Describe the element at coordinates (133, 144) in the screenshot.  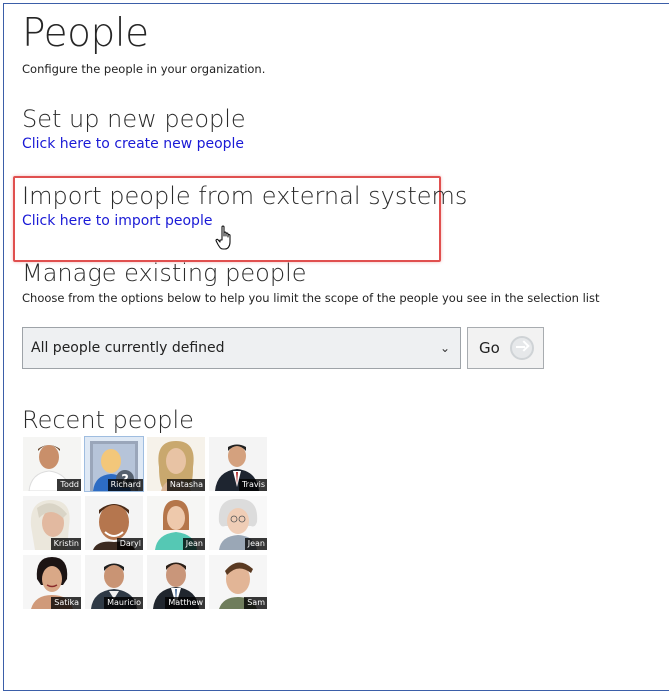
I see `create-people-link: Click here to create new people` at that location.